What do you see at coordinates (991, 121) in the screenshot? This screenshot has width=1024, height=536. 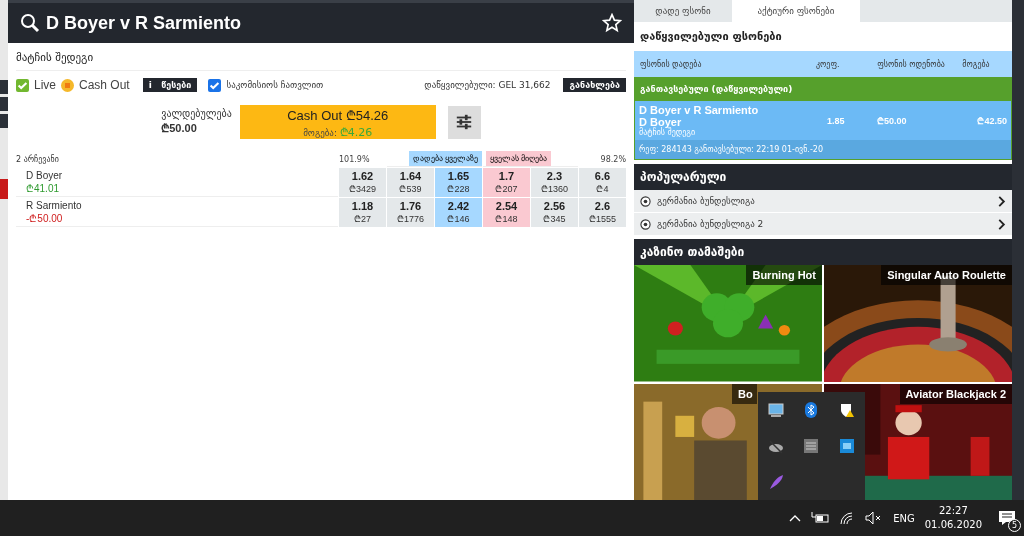 I see `bet-profit: ₾42.50` at bounding box center [991, 121].